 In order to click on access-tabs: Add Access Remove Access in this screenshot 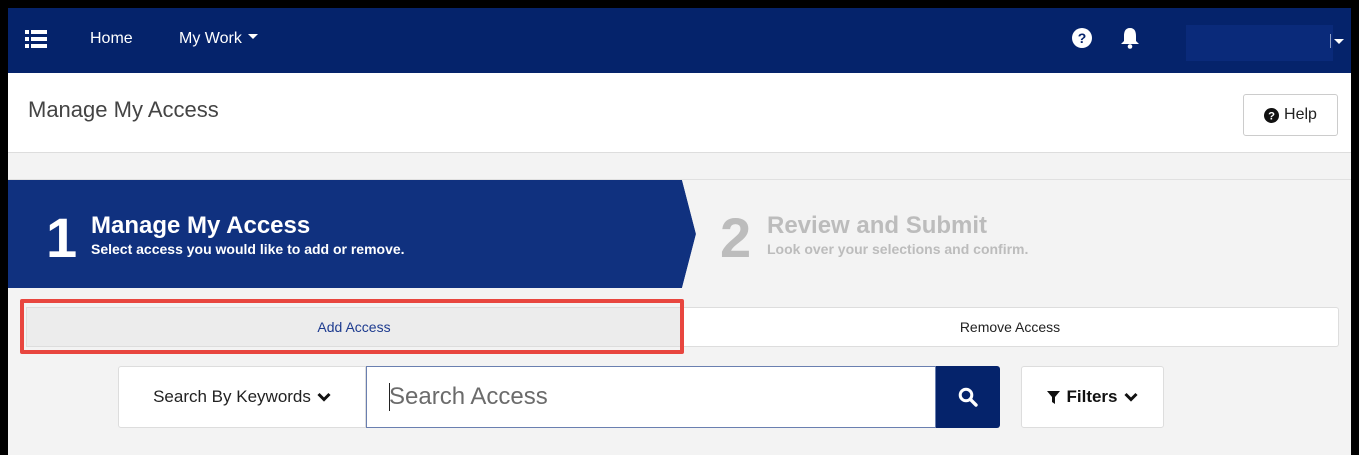, I will do `click(682, 327)`.